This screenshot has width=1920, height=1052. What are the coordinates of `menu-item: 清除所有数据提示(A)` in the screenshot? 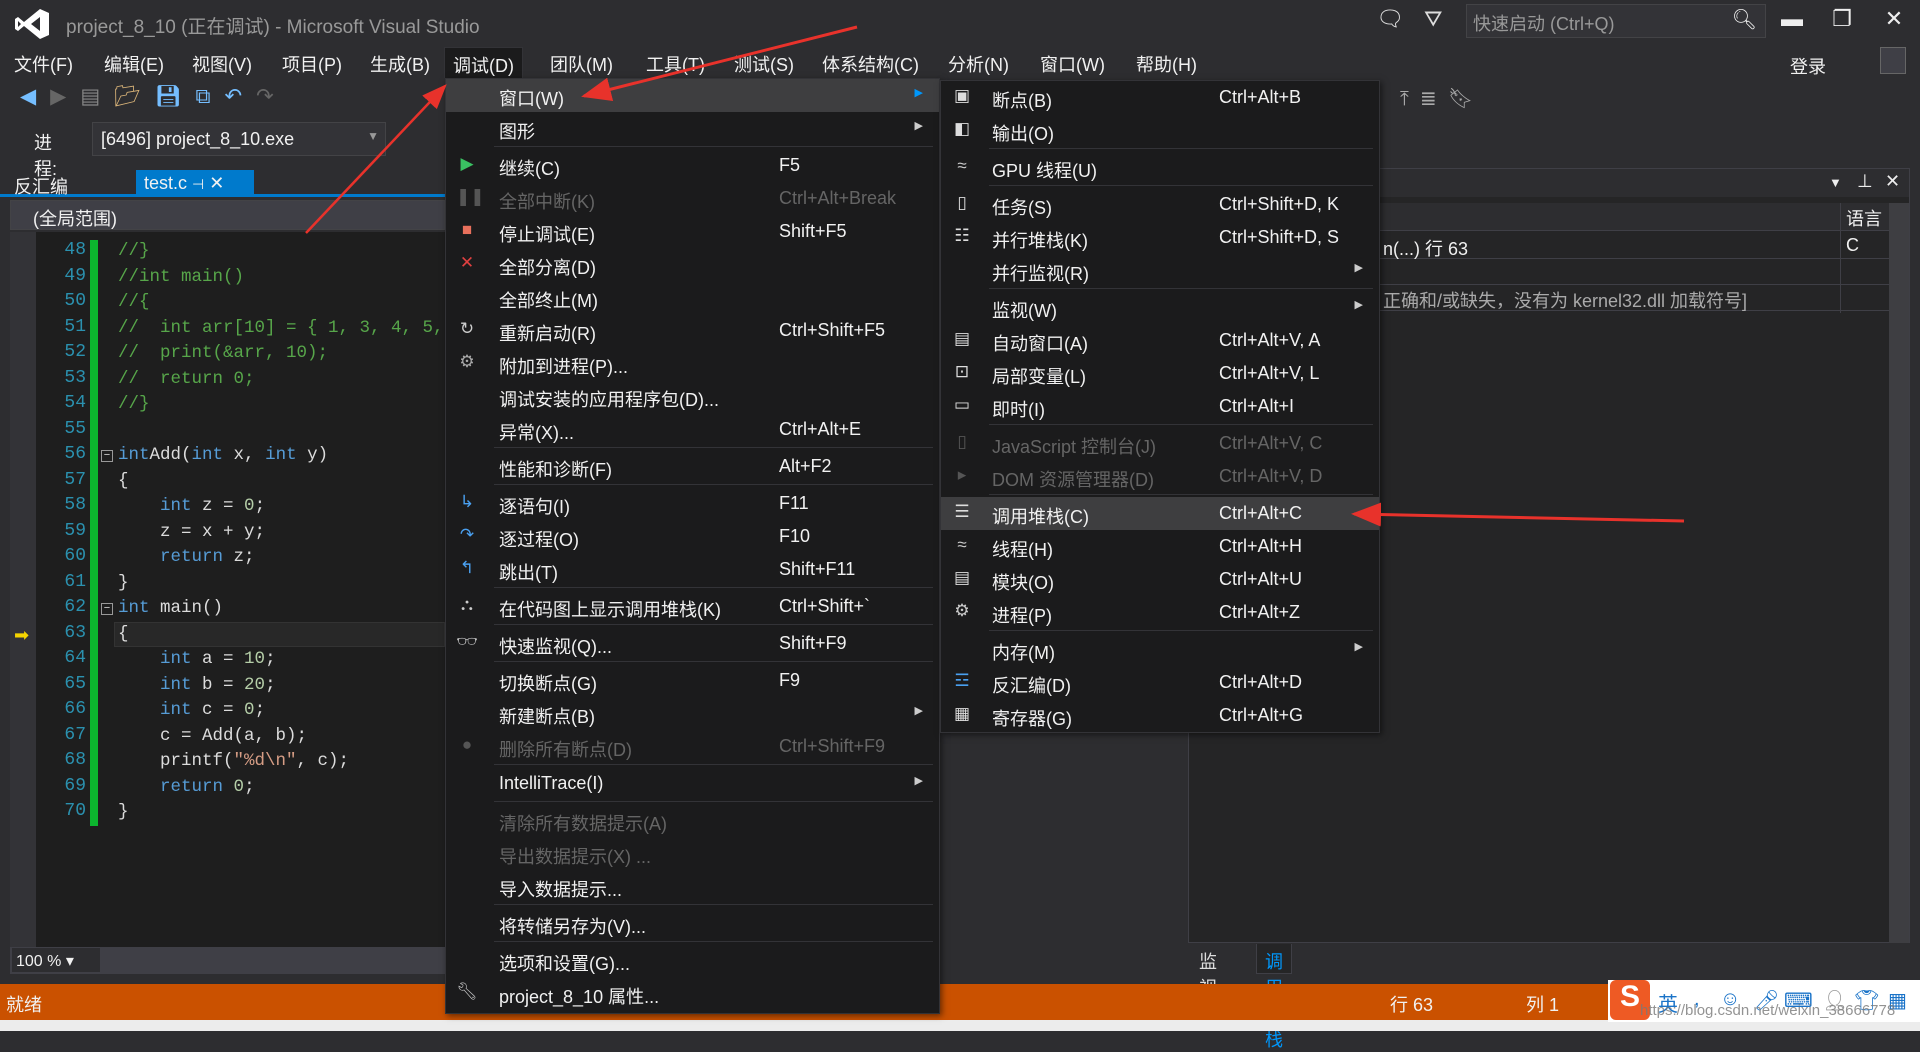 It's located at (692, 820).